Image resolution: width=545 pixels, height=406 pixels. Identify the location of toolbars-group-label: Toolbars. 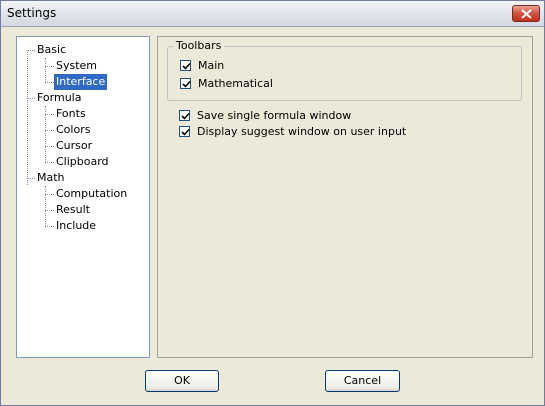
(199, 45).